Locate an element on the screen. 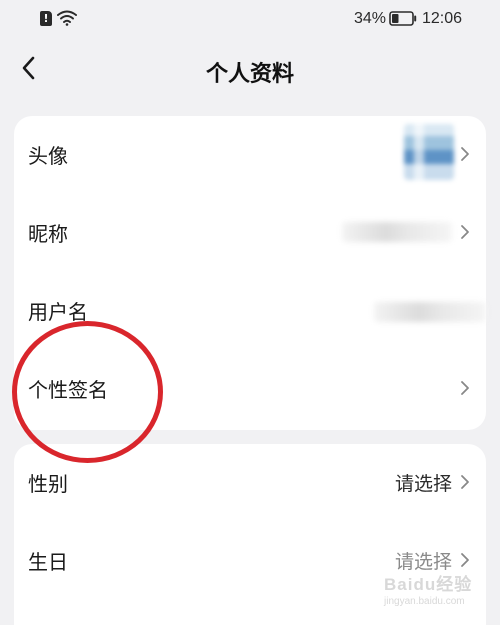 This screenshot has width=500, height=625. birthday-label: 生日 is located at coordinates (48, 562).